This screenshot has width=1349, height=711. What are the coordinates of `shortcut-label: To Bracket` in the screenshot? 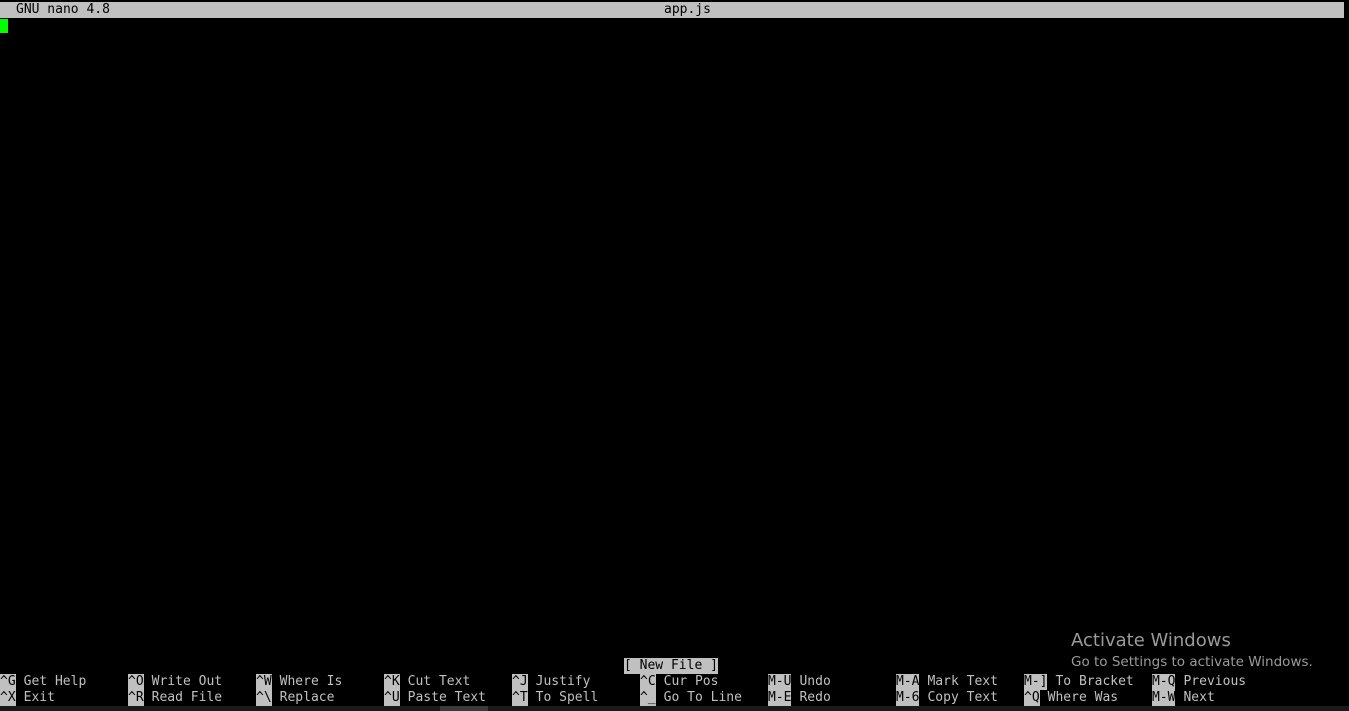 It's located at (1094, 681).